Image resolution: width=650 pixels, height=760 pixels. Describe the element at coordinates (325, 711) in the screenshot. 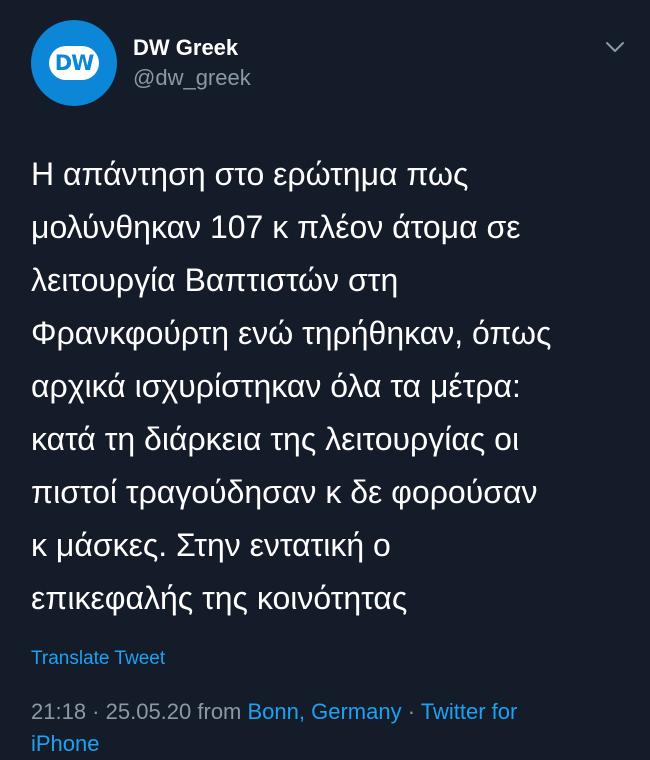

I see `location-link: Bonn, Germany` at that location.